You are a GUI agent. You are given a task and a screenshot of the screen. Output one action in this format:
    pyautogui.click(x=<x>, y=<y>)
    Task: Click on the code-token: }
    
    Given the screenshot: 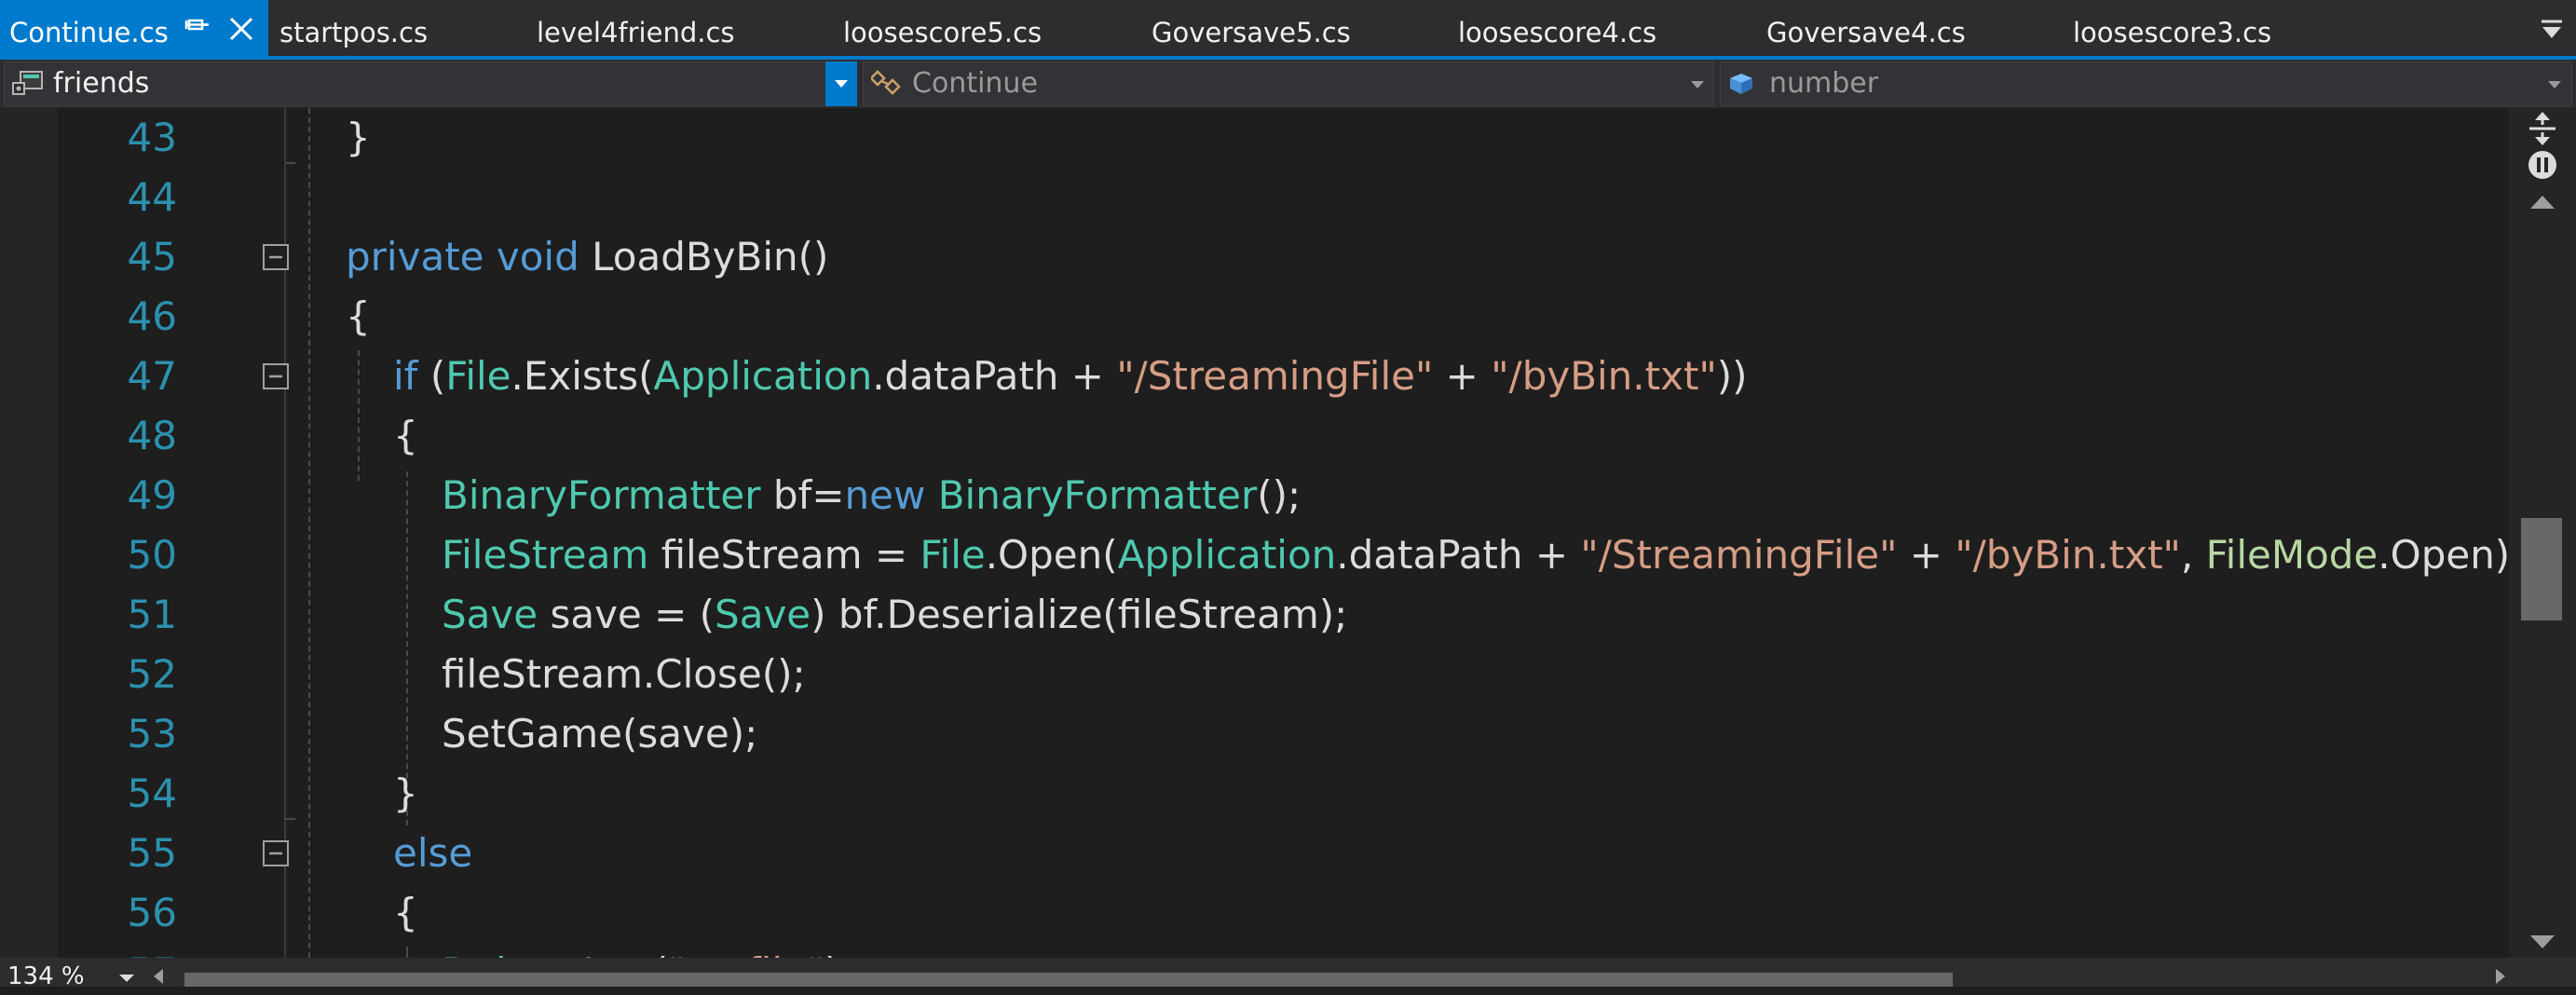 What is the action you would take?
    pyautogui.click(x=405, y=793)
    